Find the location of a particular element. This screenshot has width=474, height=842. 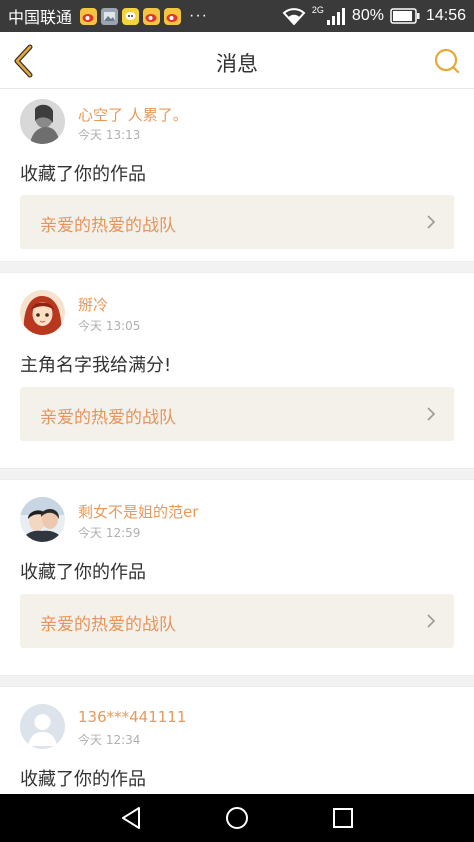

search-button is located at coordinates (447, 61).